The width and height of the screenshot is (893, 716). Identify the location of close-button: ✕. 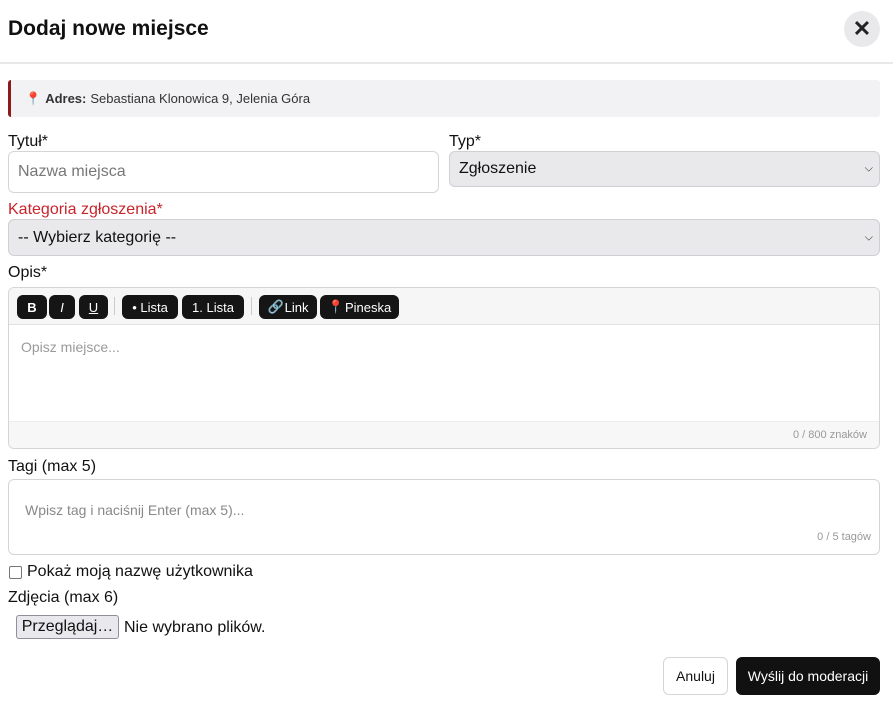
(862, 29).